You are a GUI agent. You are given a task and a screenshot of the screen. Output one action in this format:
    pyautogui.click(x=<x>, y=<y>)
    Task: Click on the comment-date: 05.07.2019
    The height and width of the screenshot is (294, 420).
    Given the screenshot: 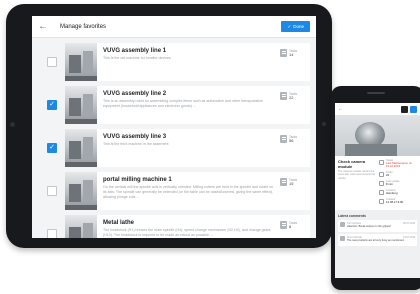 What is the action you would take?
    pyautogui.click(x=409, y=223)
    